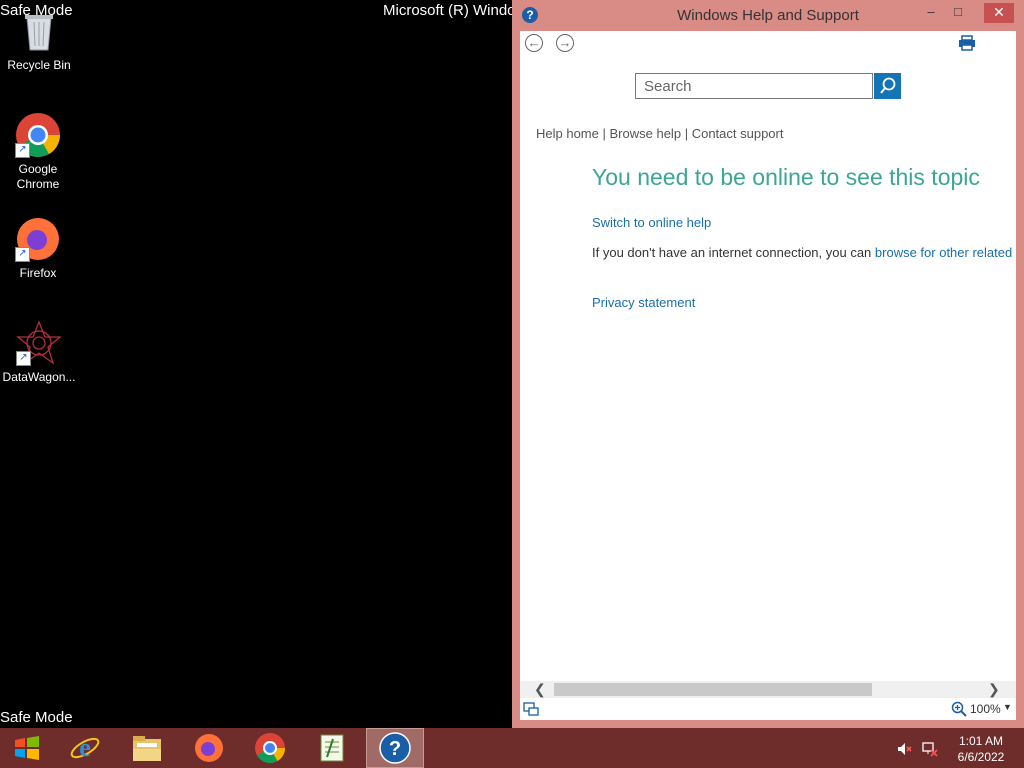  I want to click on safe-mode-label-bottom: Safe Mode, so click(36, 717).